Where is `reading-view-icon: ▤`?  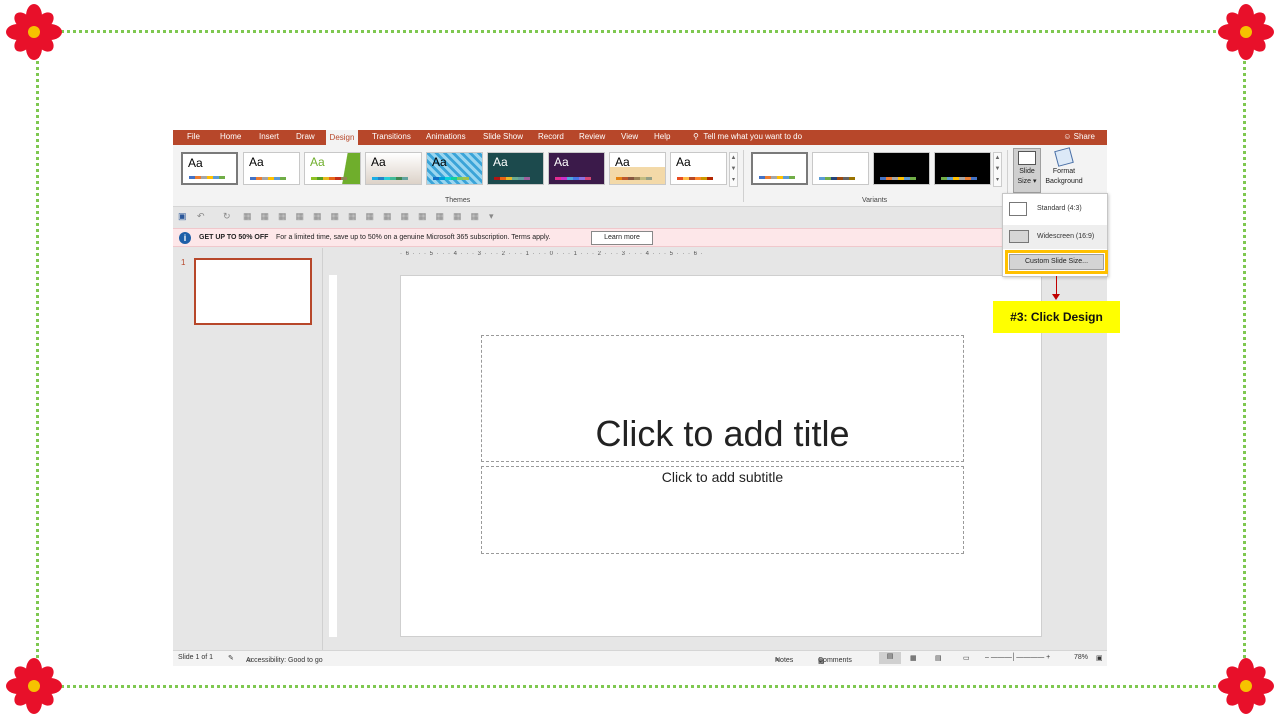 reading-view-icon: ▤ is located at coordinates (938, 658).